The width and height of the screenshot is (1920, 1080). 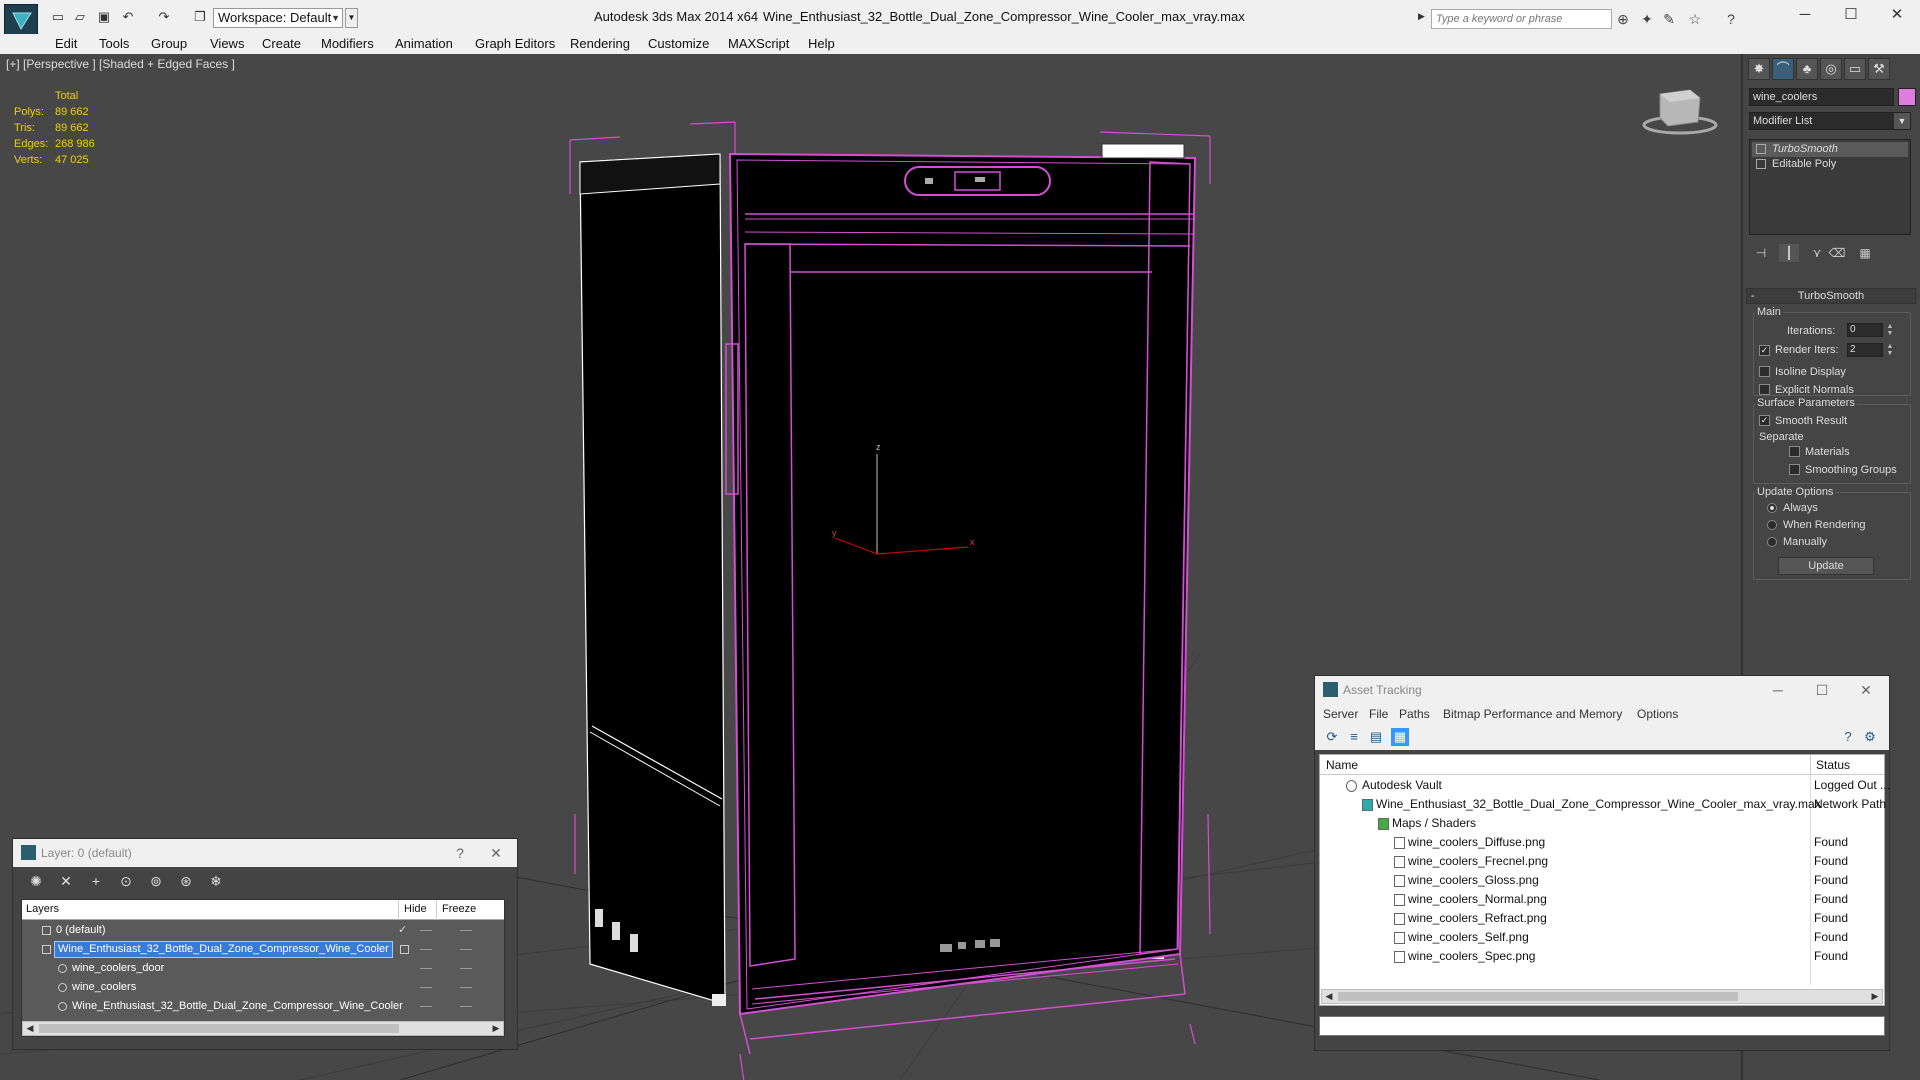 I want to click on expand-icon, so click(x=1761, y=164).